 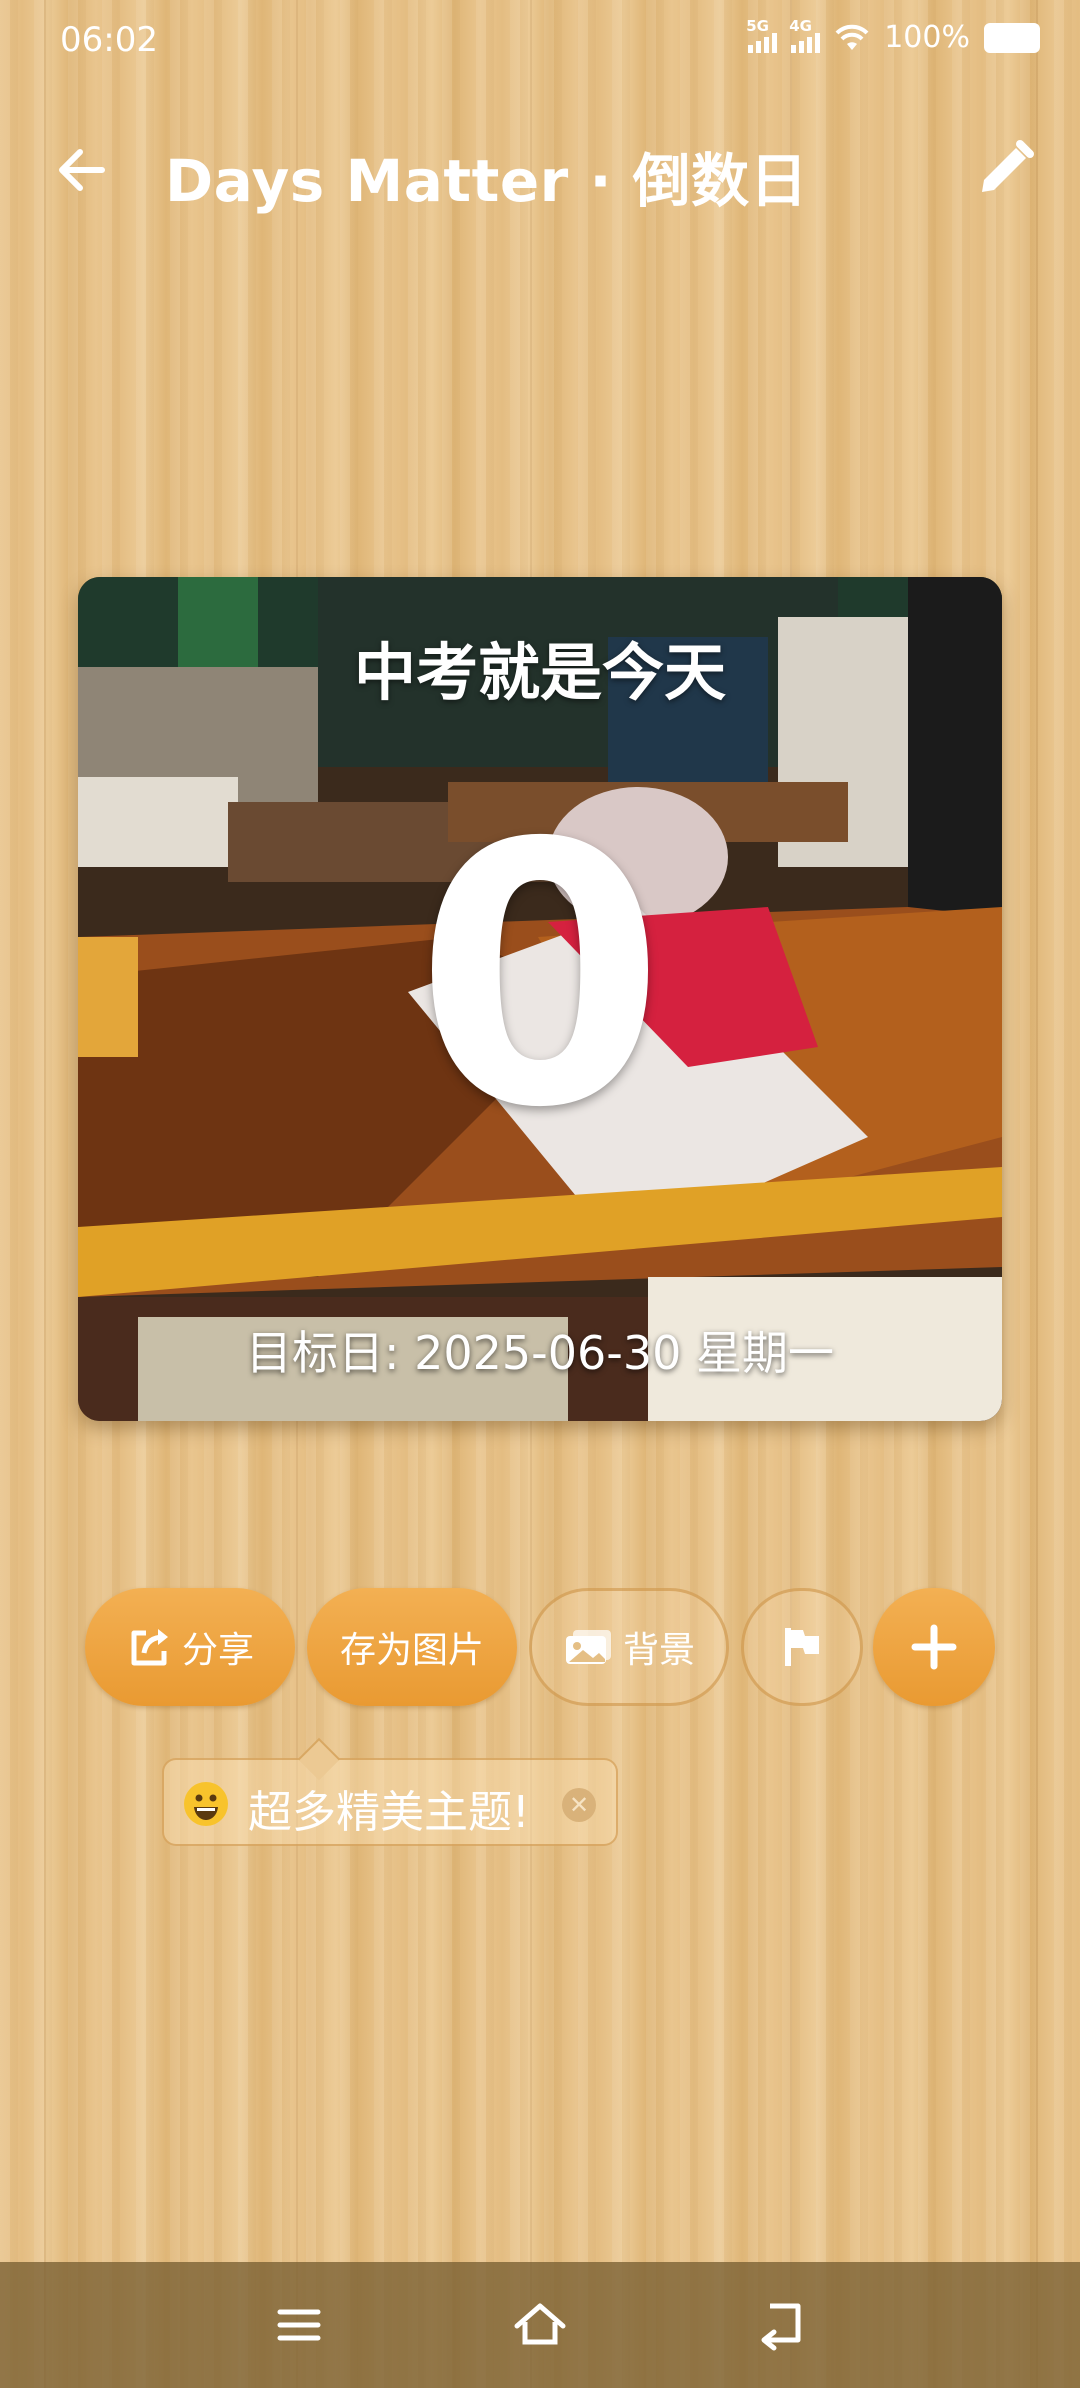 I want to click on share-label: 分享, so click(x=217, y=1650).